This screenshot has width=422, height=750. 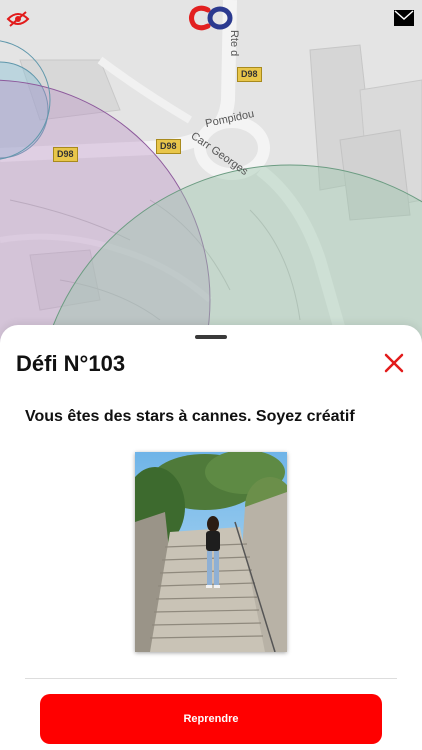 I want to click on sheet-grabber, so click(x=211, y=337).